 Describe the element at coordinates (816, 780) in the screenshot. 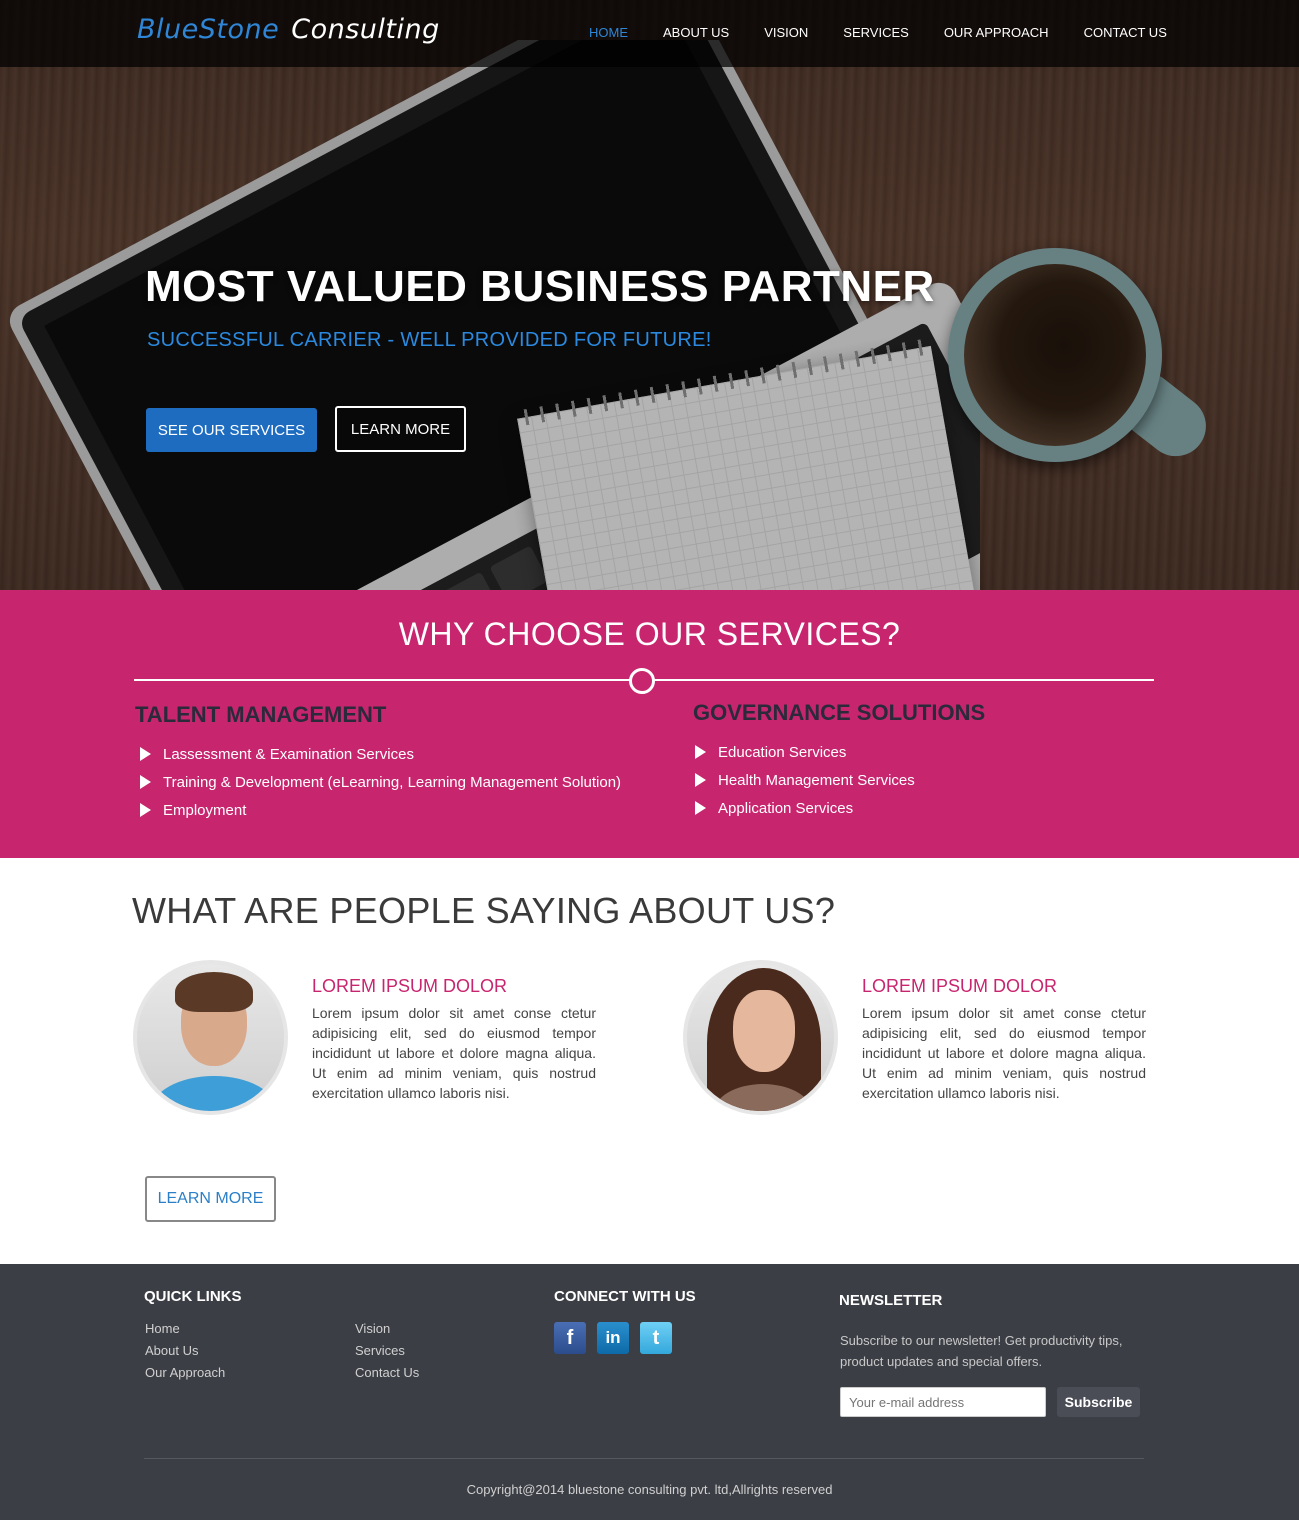

I see `service-label: Health Management Services` at that location.